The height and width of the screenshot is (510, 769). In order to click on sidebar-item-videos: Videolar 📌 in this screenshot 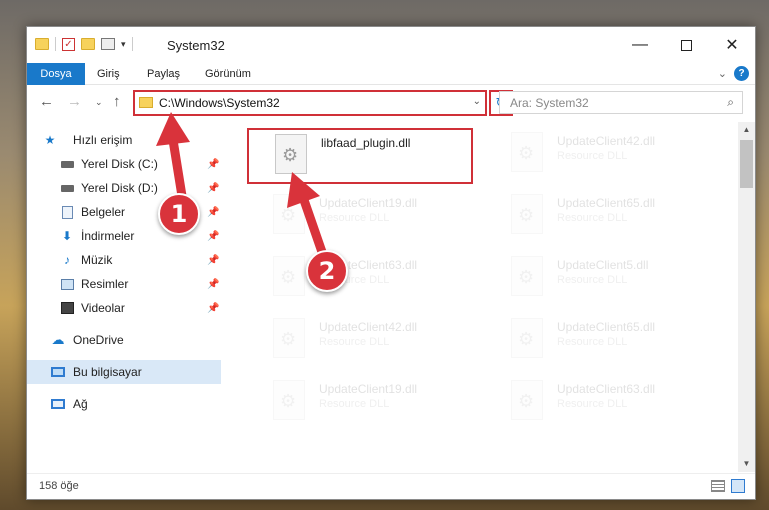, I will do `click(124, 308)`.